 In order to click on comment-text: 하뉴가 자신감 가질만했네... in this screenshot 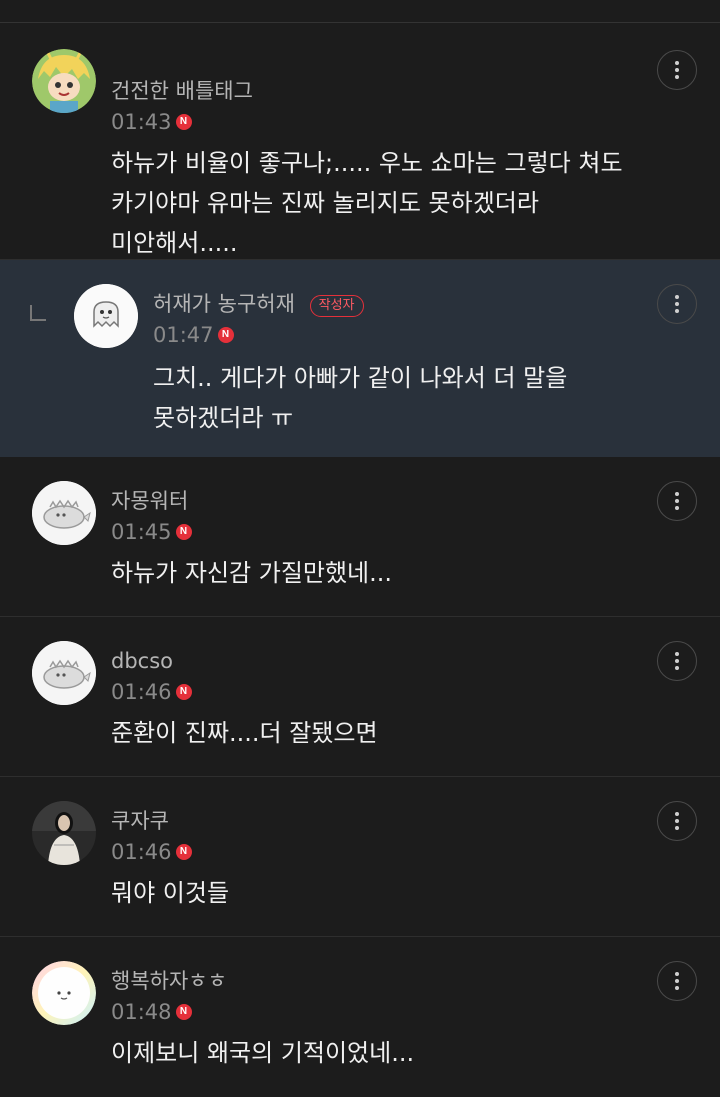, I will do `click(252, 573)`.